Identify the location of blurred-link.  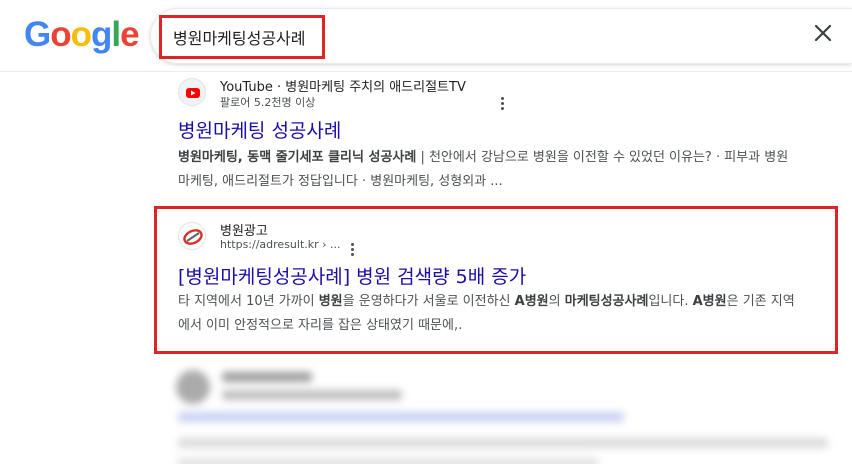
(401, 417).